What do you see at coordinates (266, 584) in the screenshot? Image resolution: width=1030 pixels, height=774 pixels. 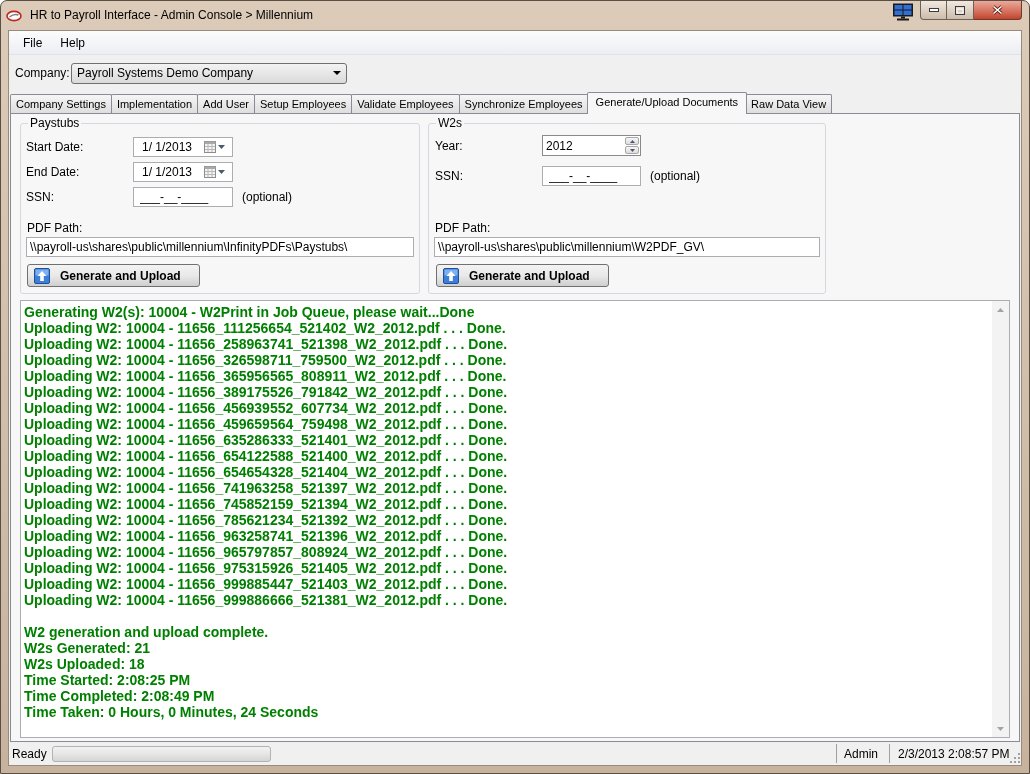 I see `log-line: Uploading W2: 10004 - 11656_999885447_521403_W2_2012.pdf . . . Done.` at bounding box center [266, 584].